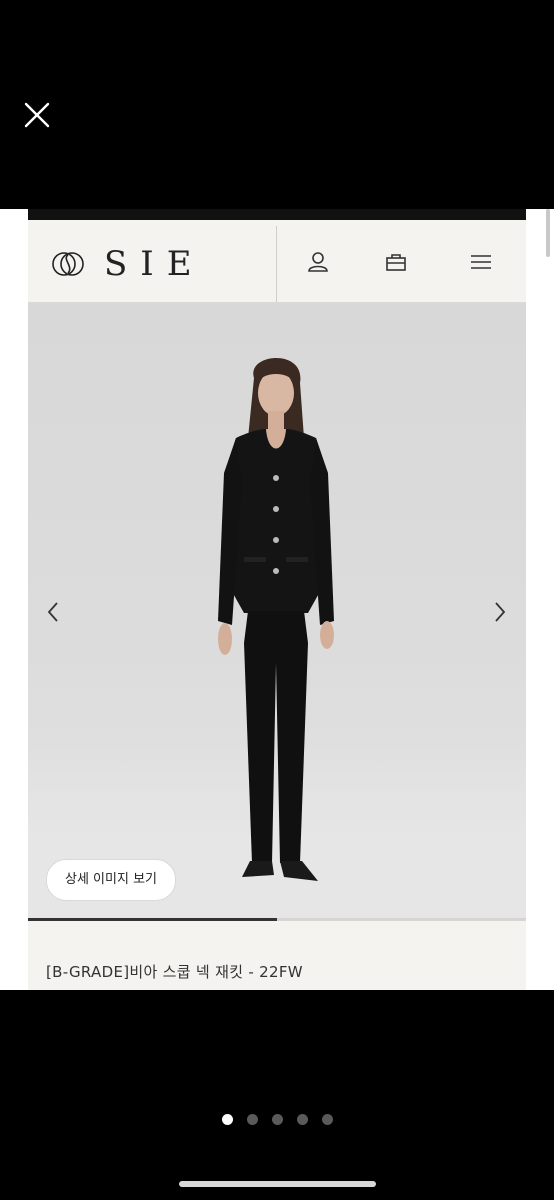 This screenshot has width=554, height=1200. I want to click on view-detail-images-button: 상세 이미지 보기, so click(111, 880).